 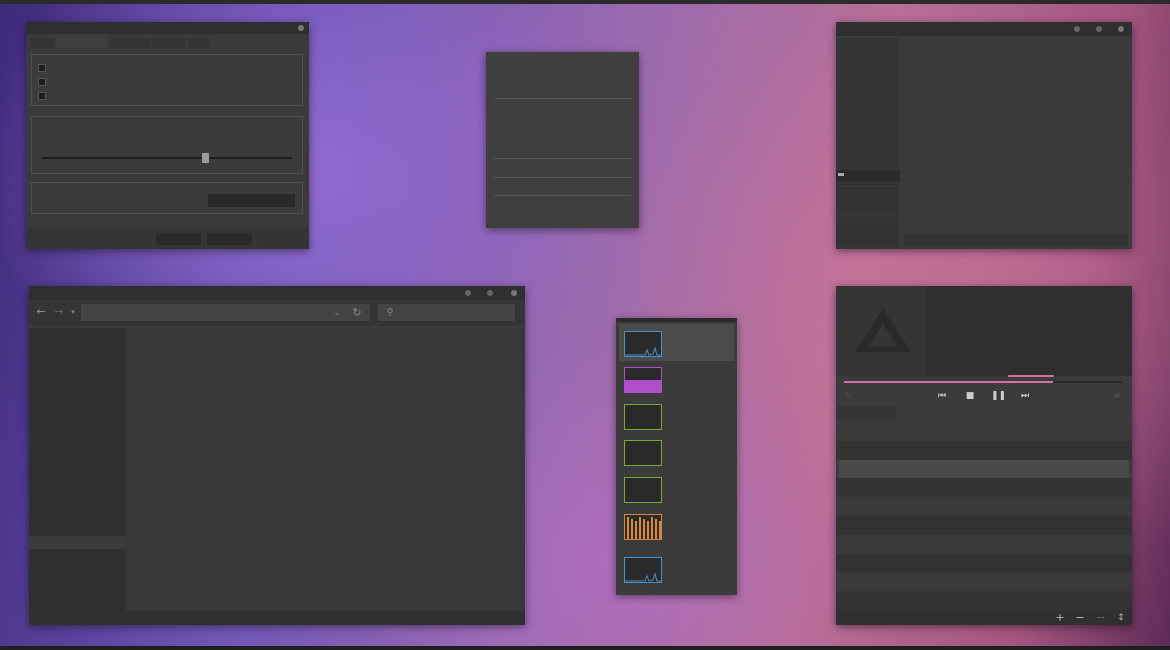 I want to click on repeat-icon: ↻, so click(x=849, y=396).